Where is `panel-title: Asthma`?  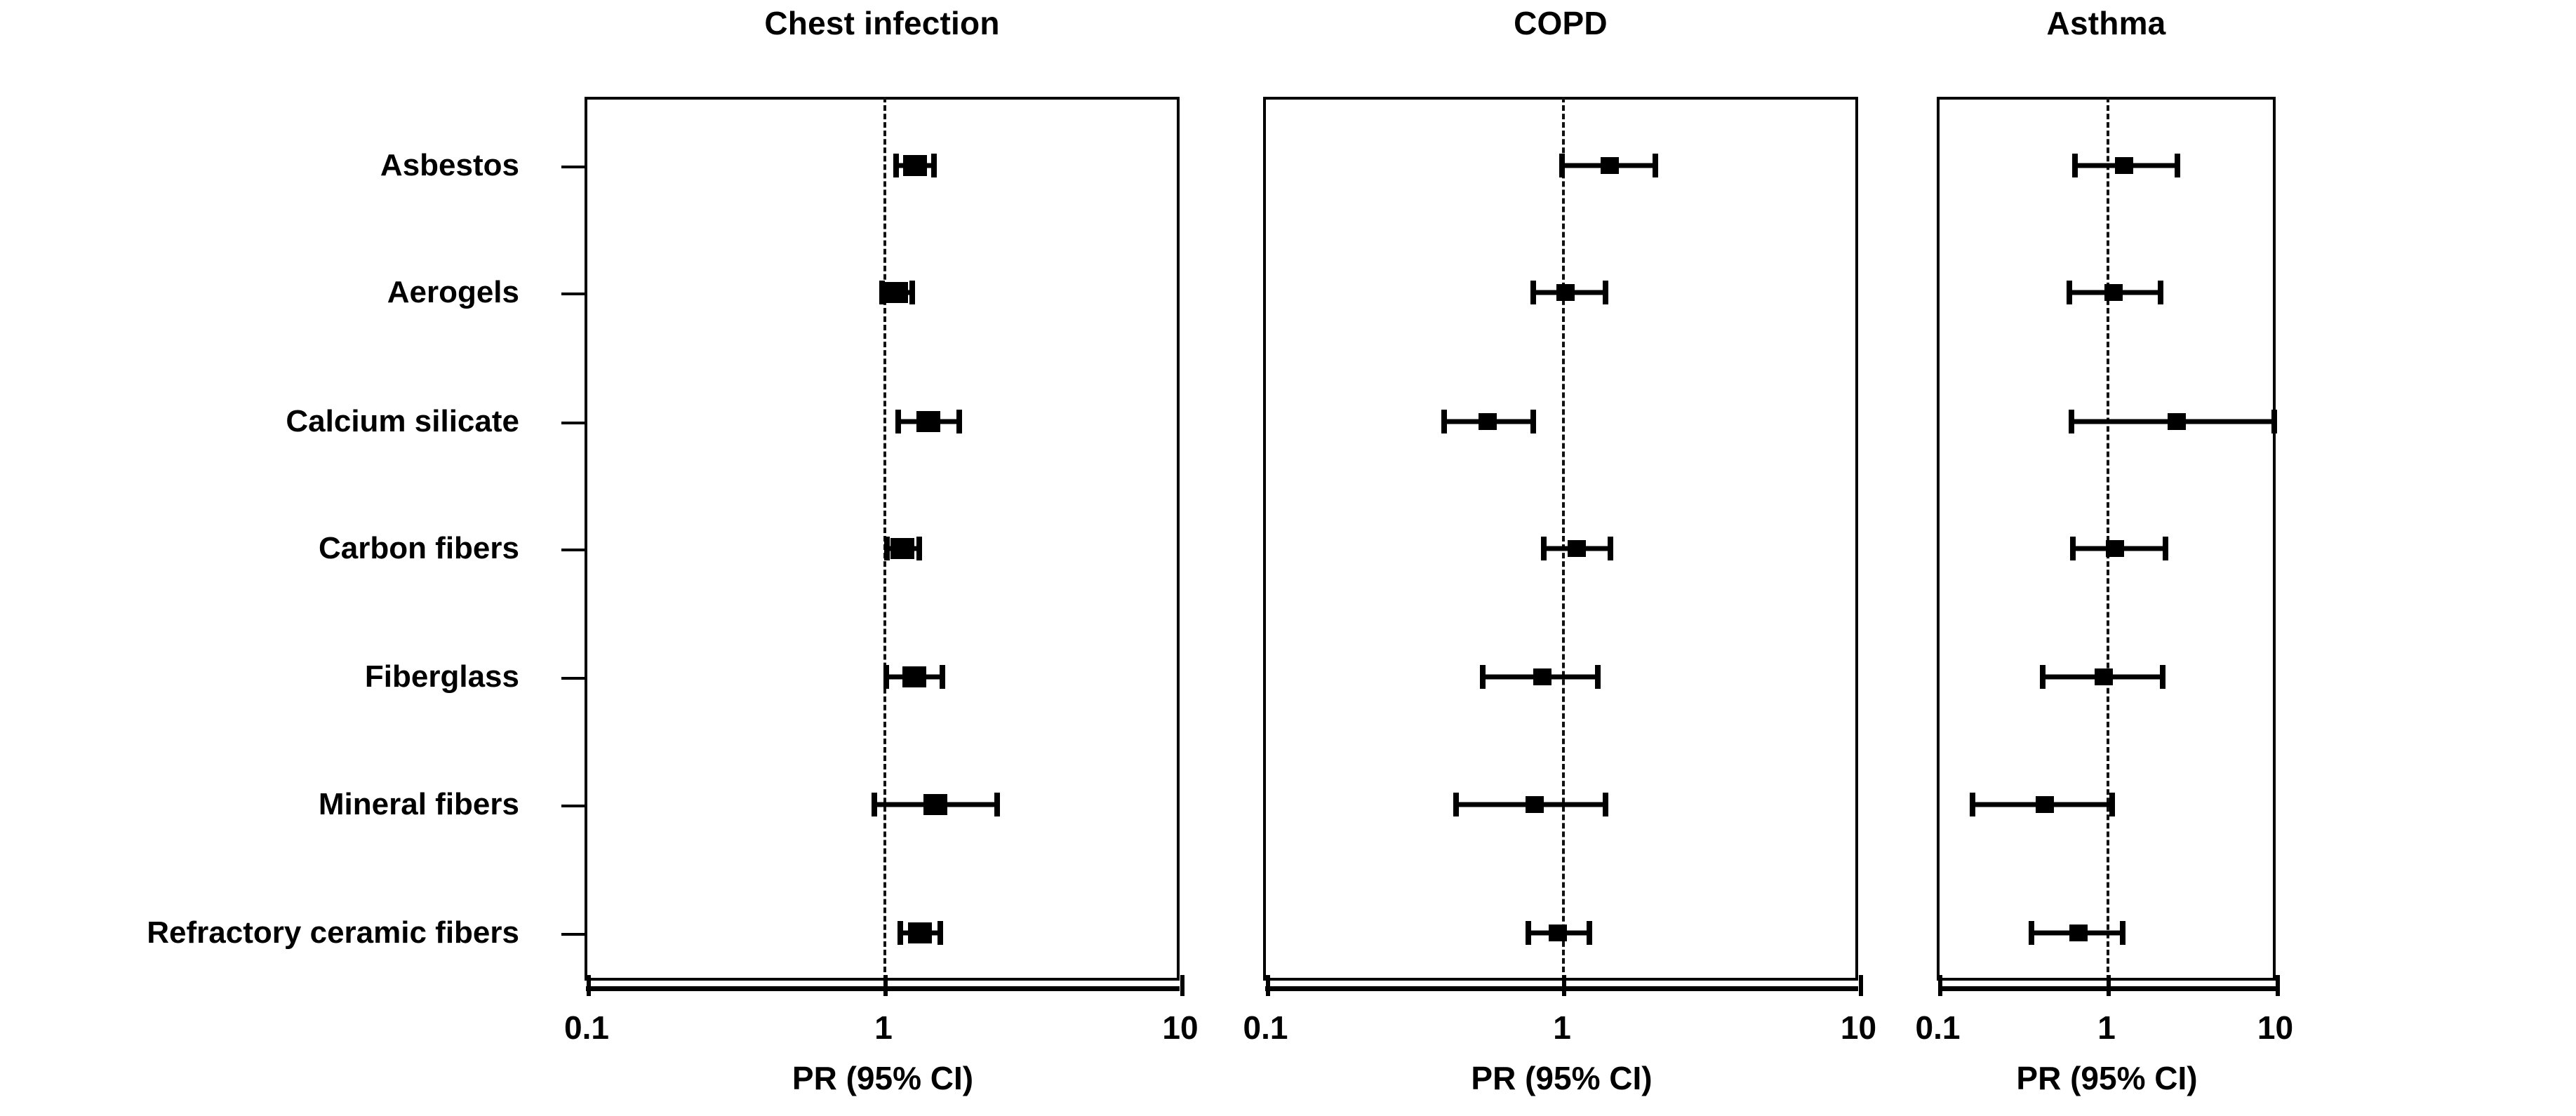
panel-title: Asthma is located at coordinates (2106, 23).